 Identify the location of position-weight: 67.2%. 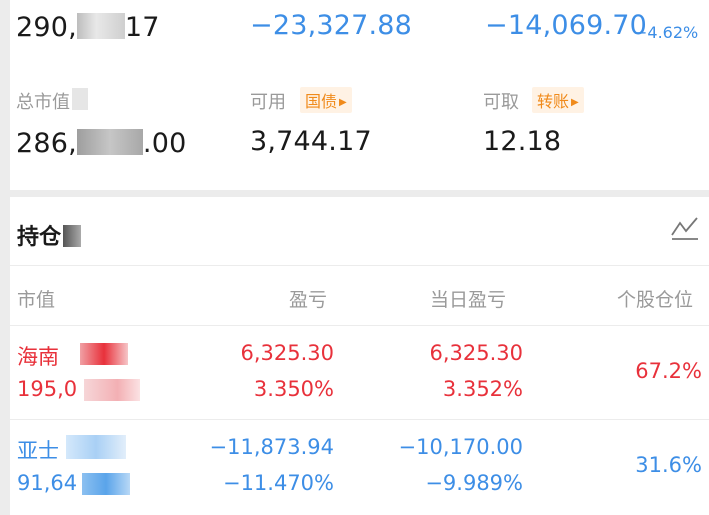
(668, 371).